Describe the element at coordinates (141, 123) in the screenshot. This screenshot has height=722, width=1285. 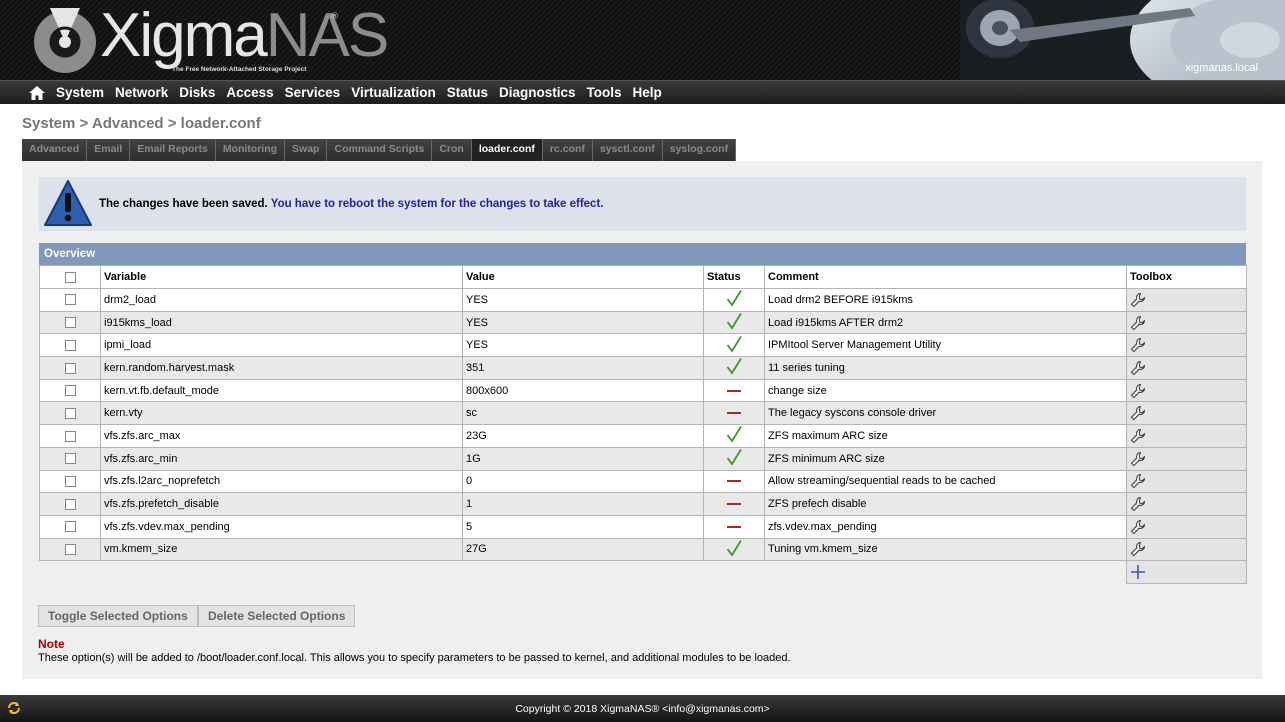
I see `breadcrumb: System > Advanced > loader.conf` at that location.